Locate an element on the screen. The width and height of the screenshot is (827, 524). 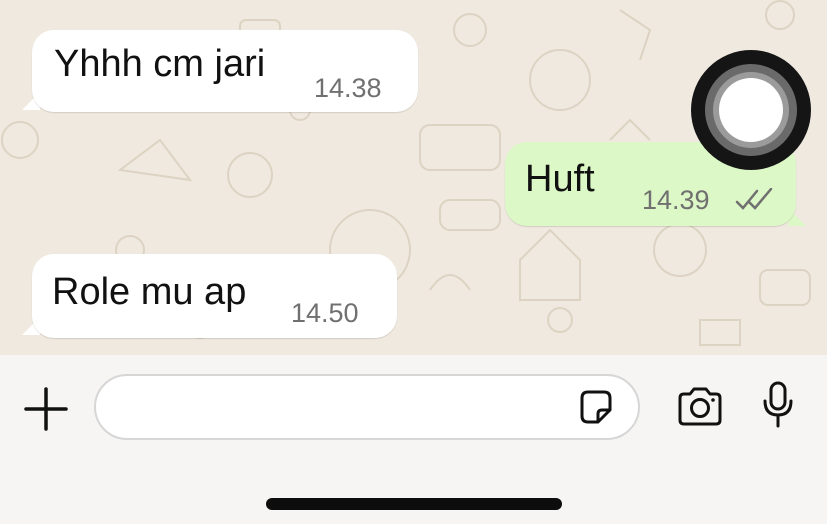
assistive-touch-icon is located at coordinates (751, 110).